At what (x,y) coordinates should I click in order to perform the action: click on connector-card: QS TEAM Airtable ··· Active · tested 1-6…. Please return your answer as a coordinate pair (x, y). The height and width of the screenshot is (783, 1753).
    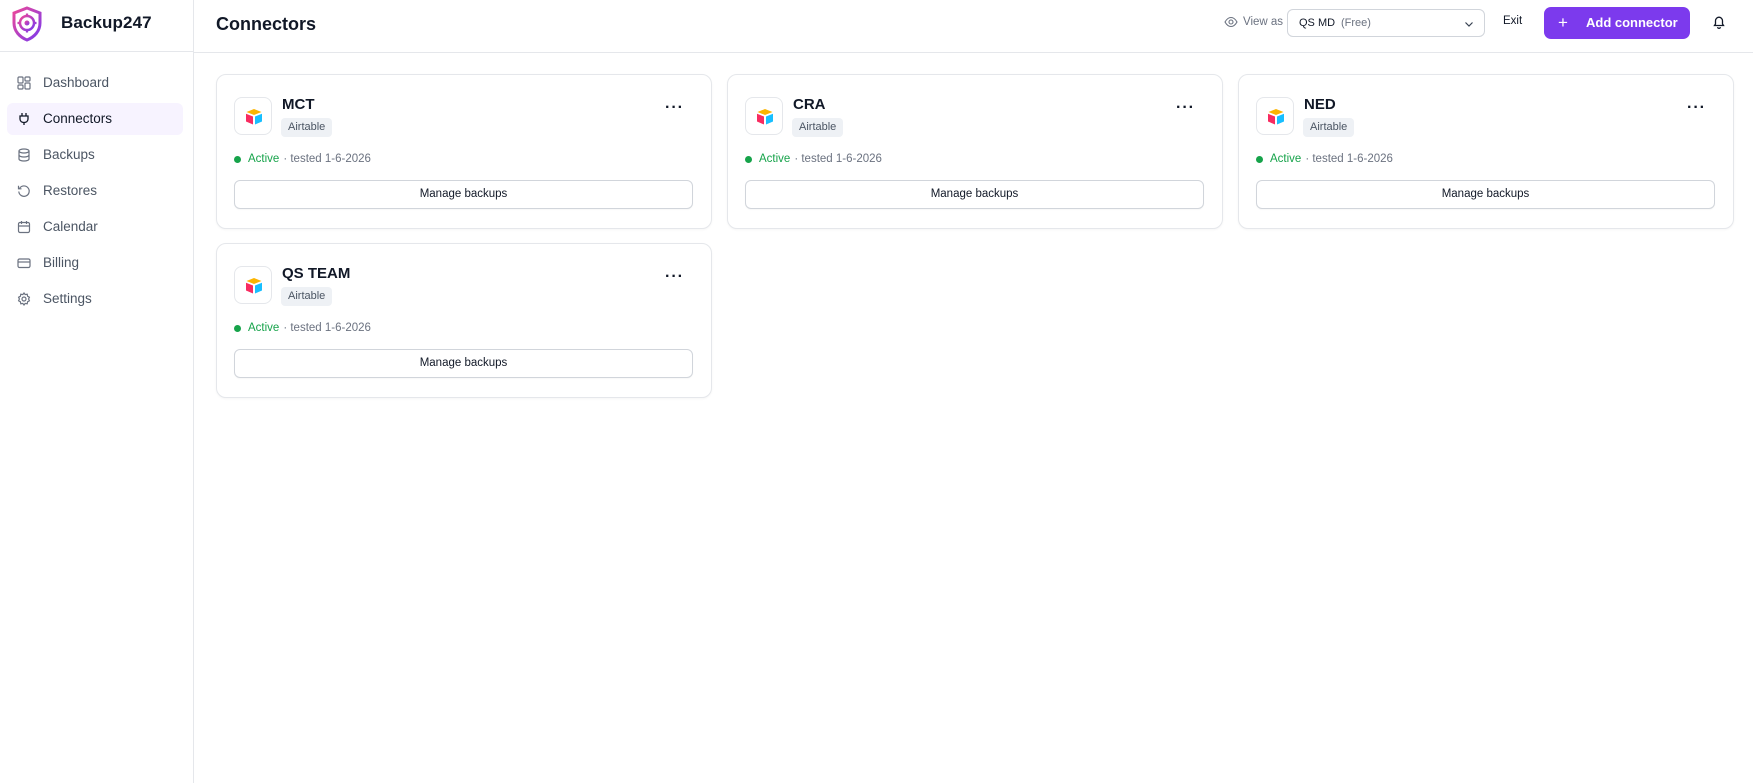
    Looking at the image, I should click on (464, 320).